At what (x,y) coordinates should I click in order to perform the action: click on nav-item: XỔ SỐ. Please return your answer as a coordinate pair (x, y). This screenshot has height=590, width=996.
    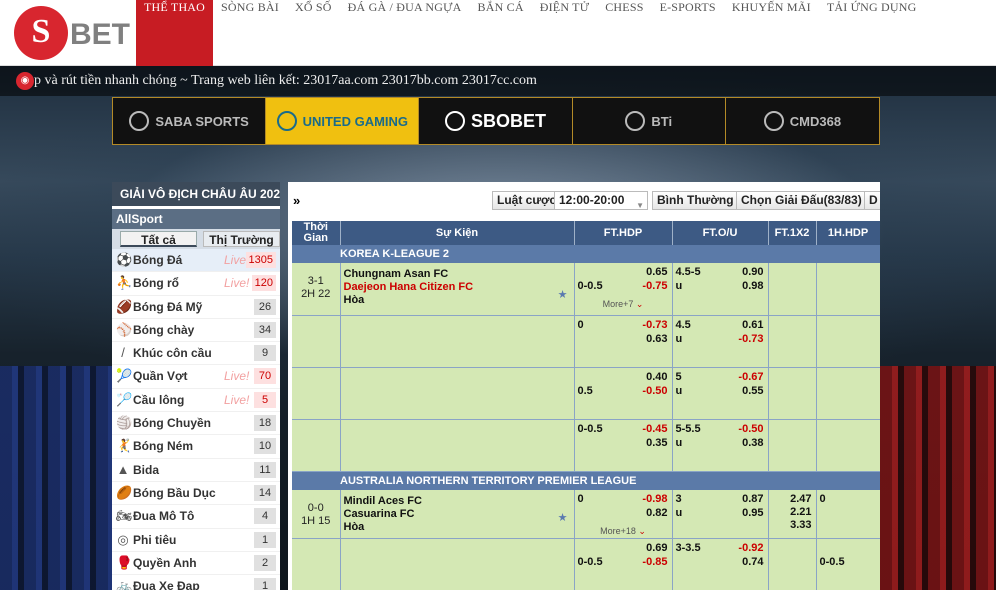
    Looking at the image, I should click on (313, 33).